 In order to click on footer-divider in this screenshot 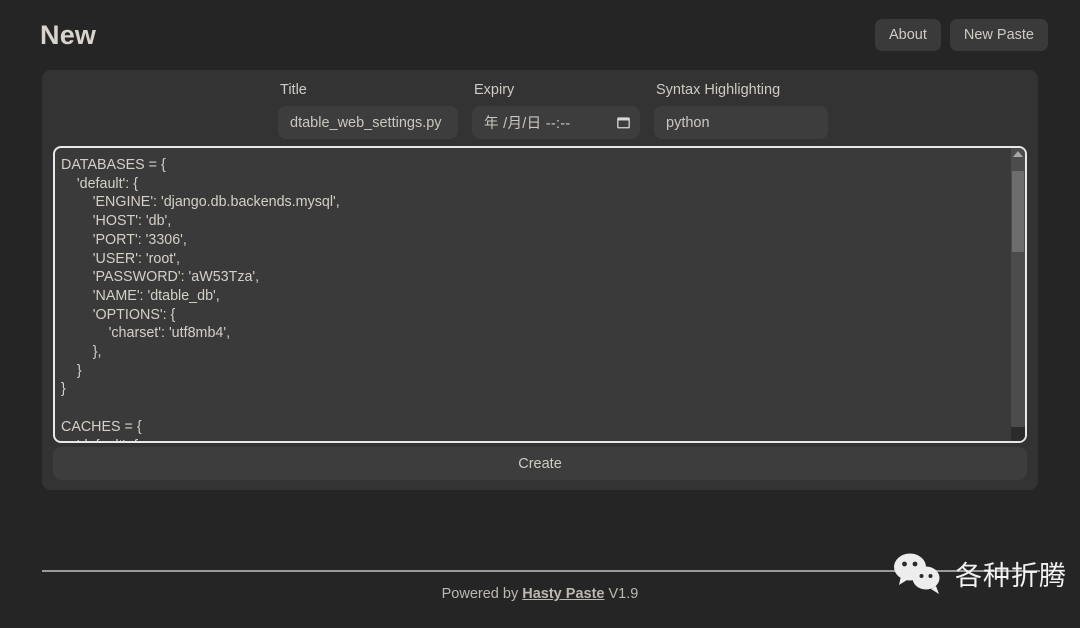, I will do `click(541, 571)`.